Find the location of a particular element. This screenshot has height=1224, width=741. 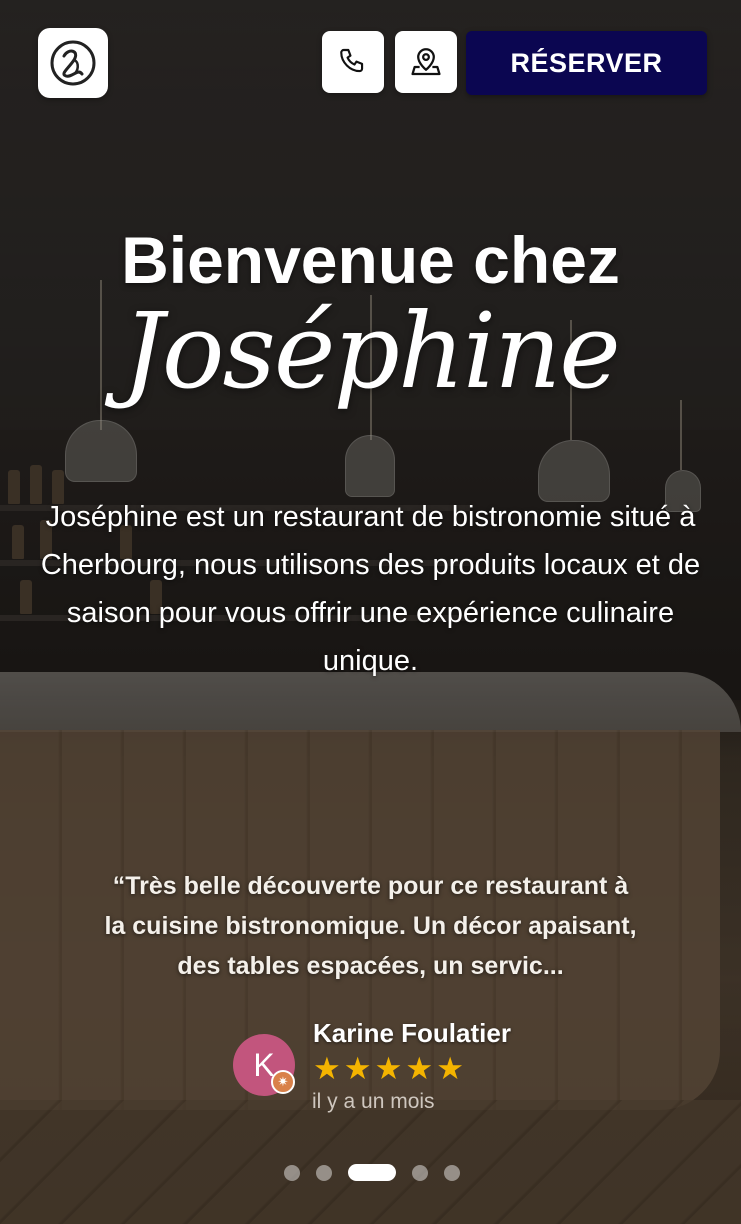

phone-button is located at coordinates (353, 62).